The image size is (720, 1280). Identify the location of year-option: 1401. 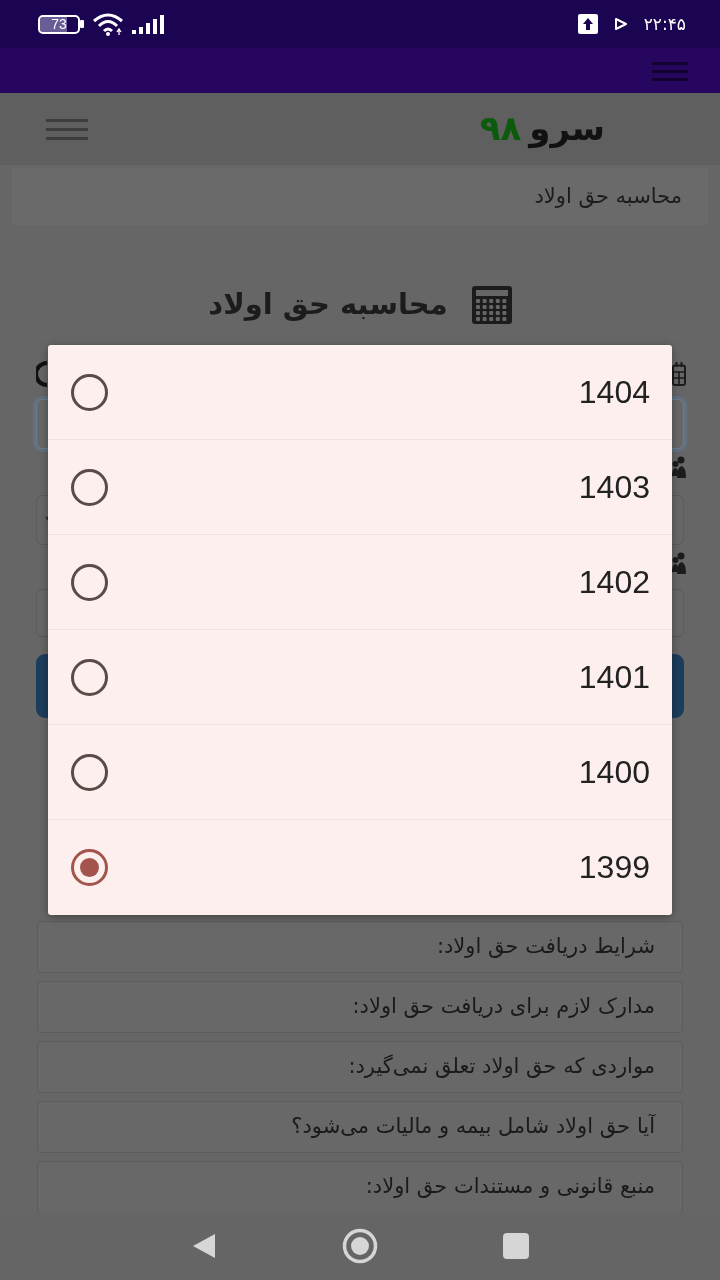
(360, 677).